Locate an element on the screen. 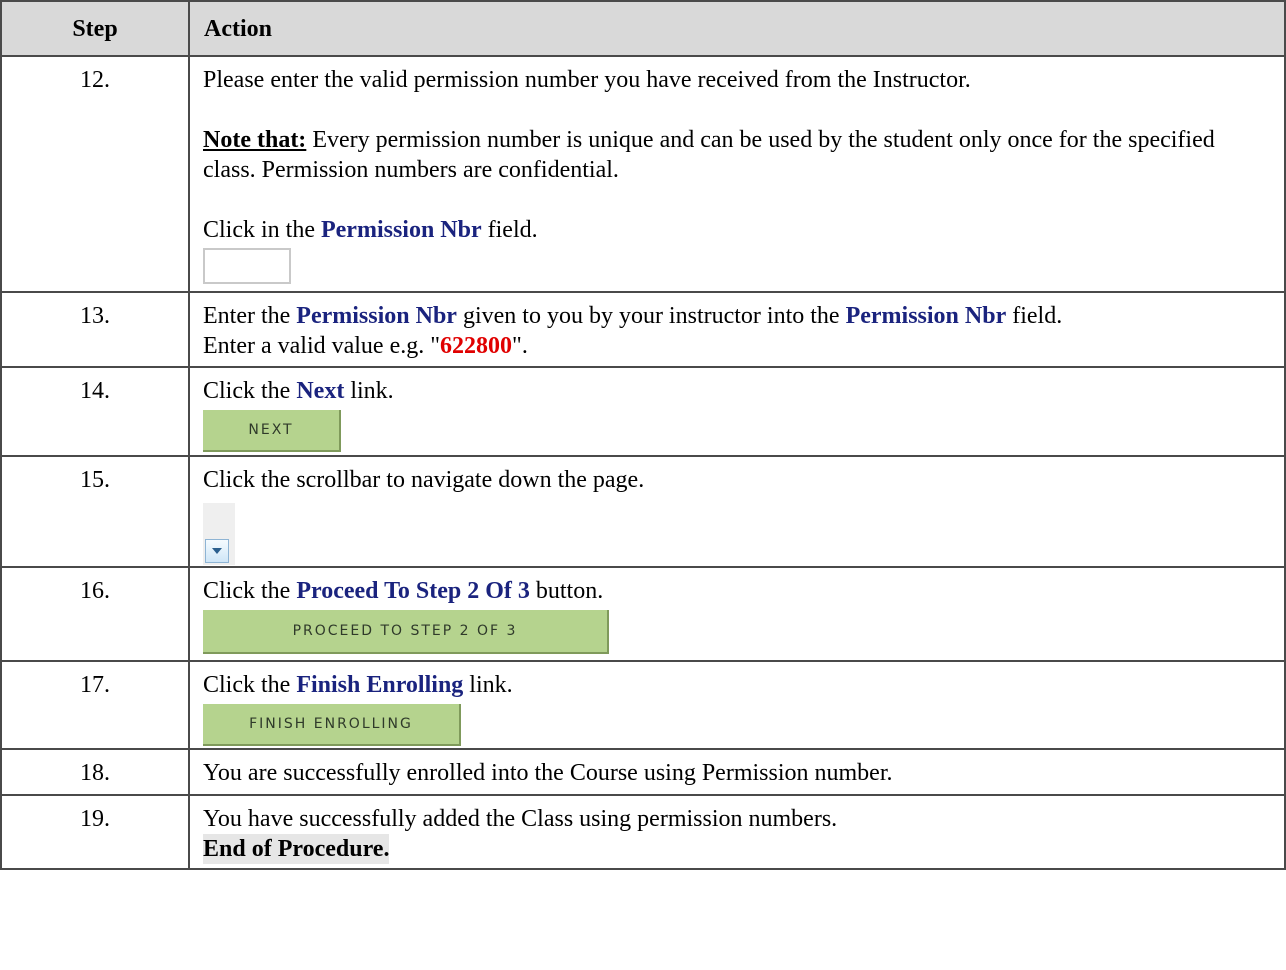  instruction-text: Enter a valid value e.g. "622800". is located at coordinates (736, 346).